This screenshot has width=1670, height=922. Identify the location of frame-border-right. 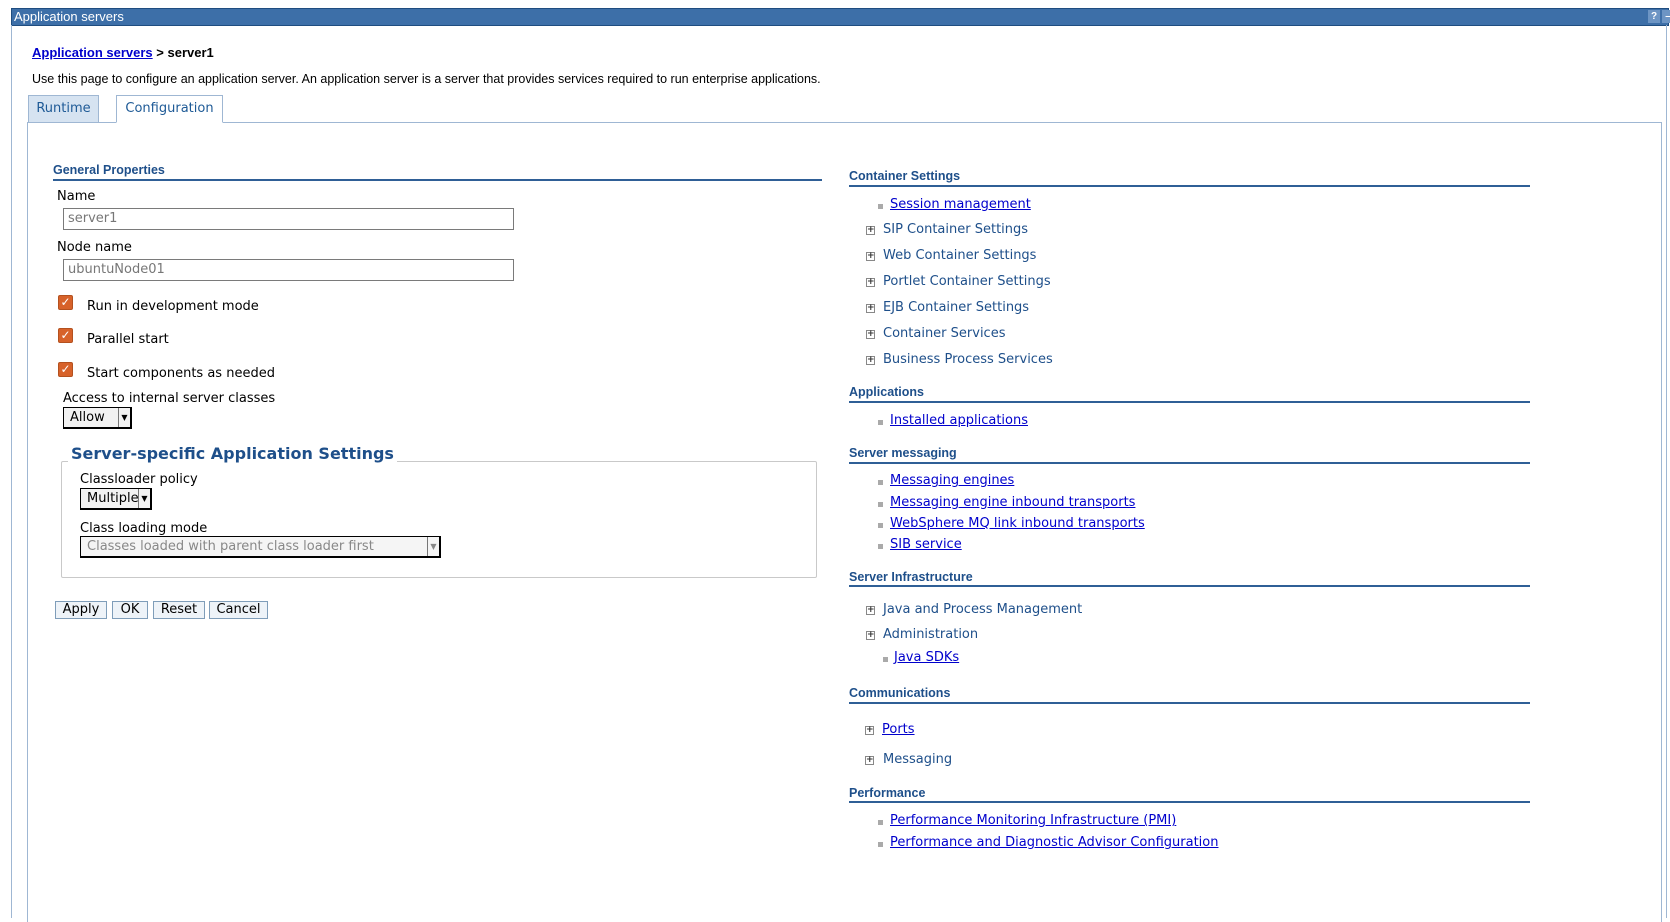
(1666, 471).